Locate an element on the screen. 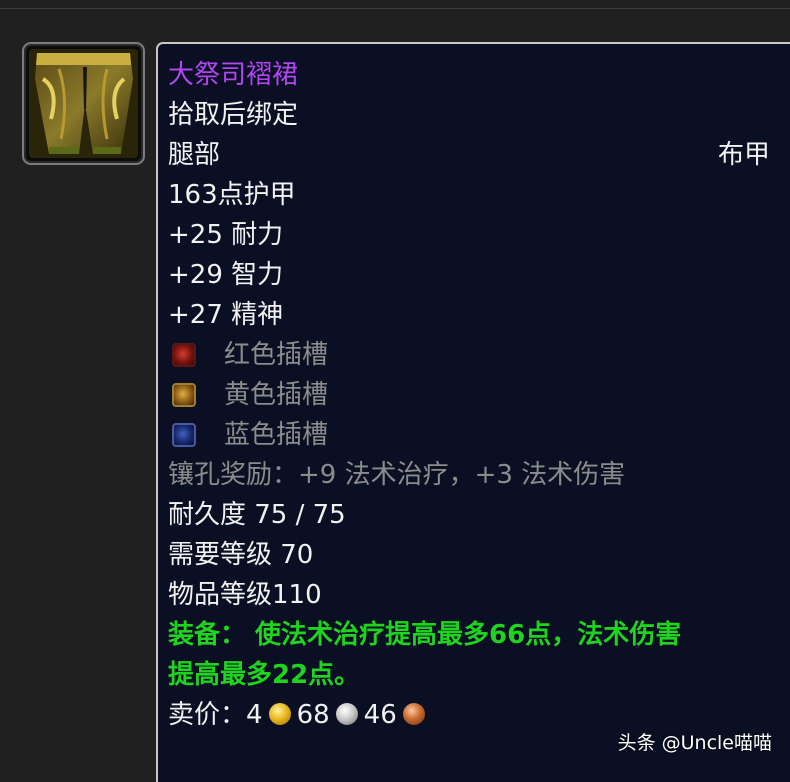  sell-copper-value: 46 is located at coordinates (380, 715).